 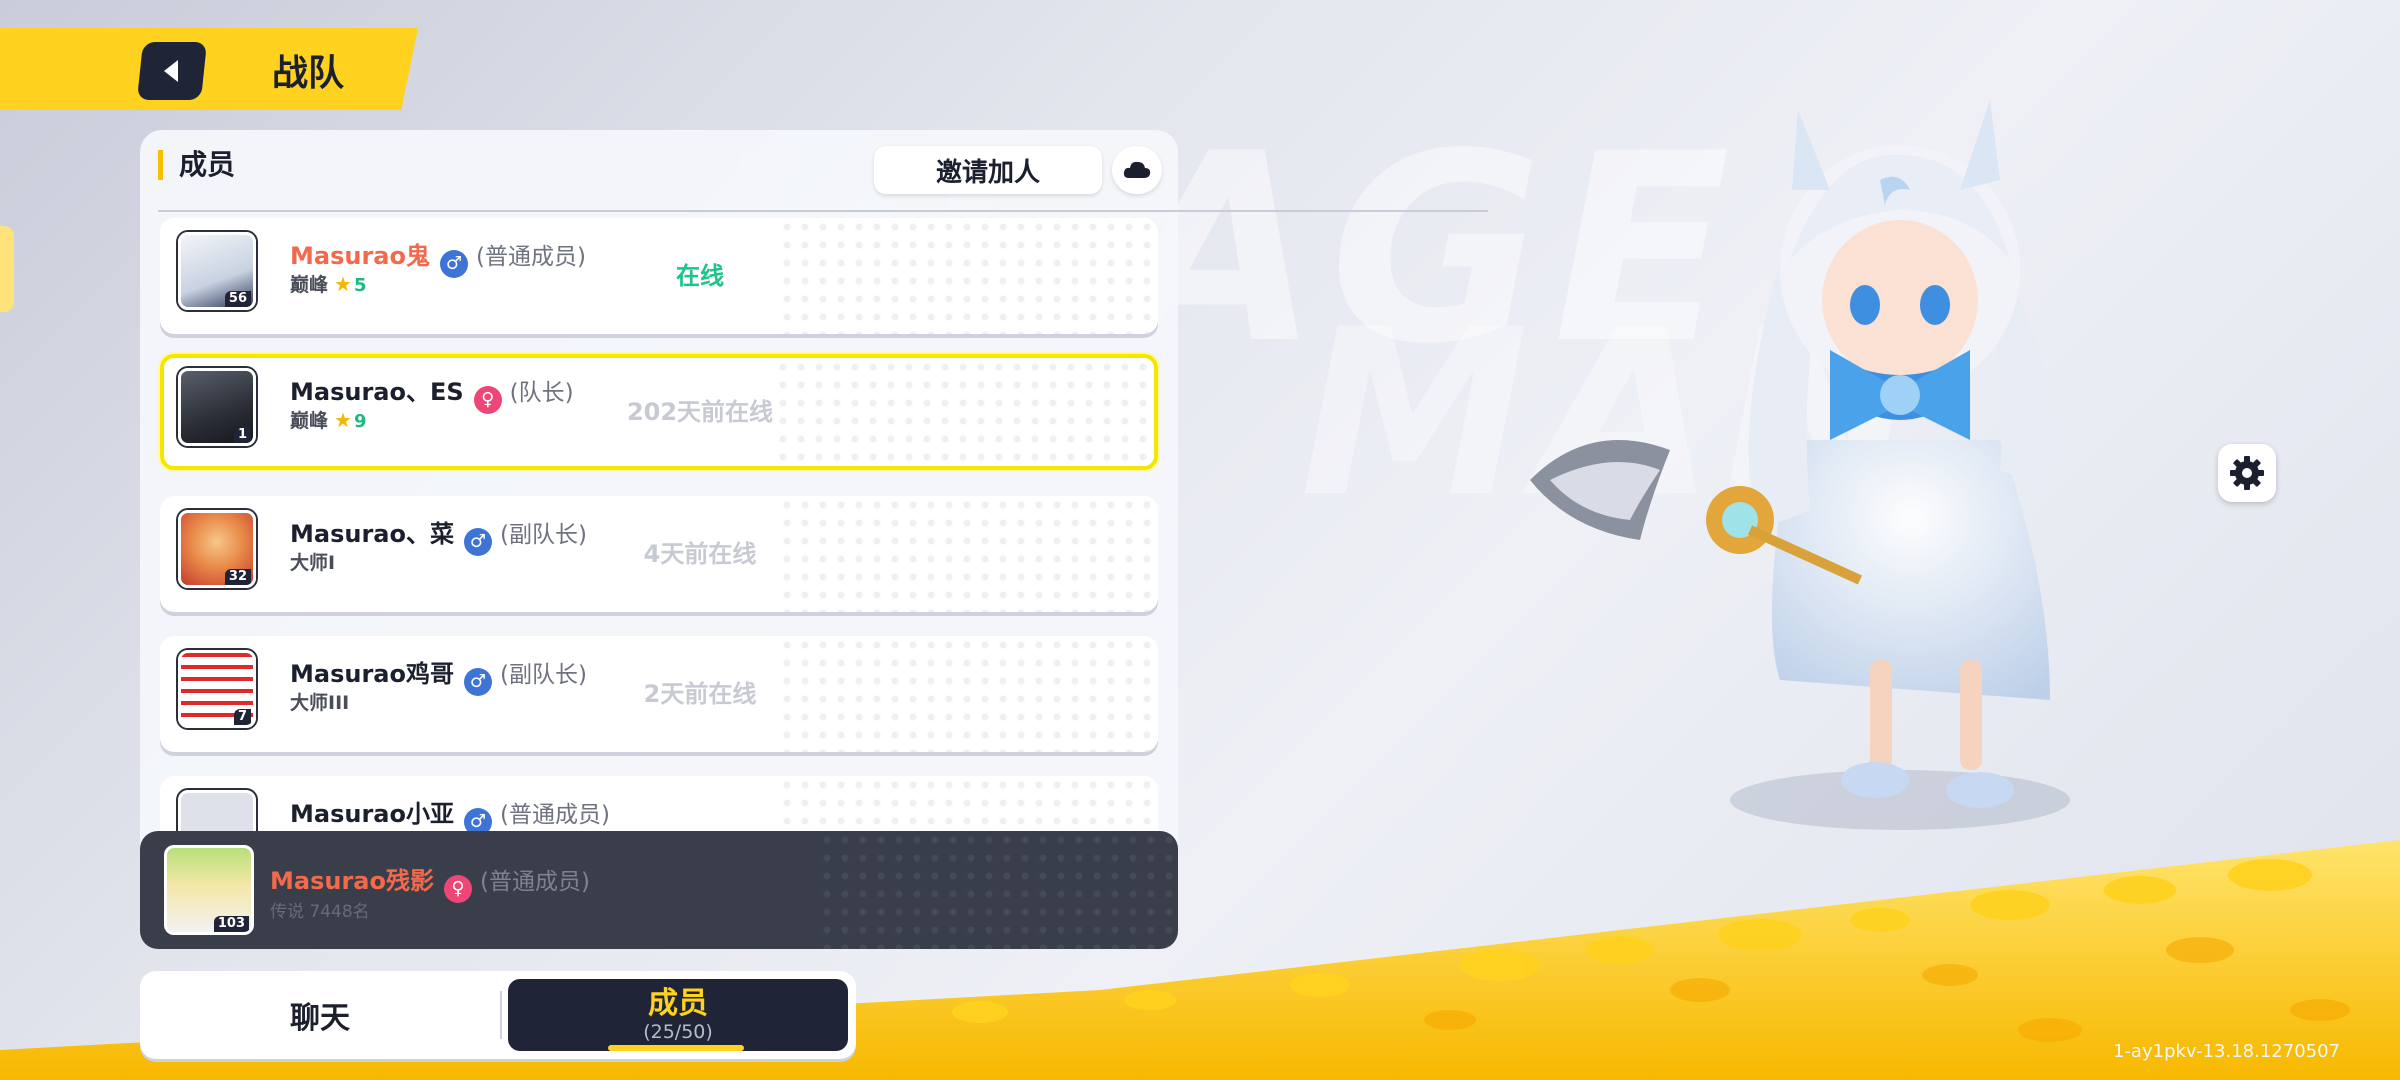 What do you see at coordinates (217, 810) in the screenshot?
I see `avatar` at bounding box center [217, 810].